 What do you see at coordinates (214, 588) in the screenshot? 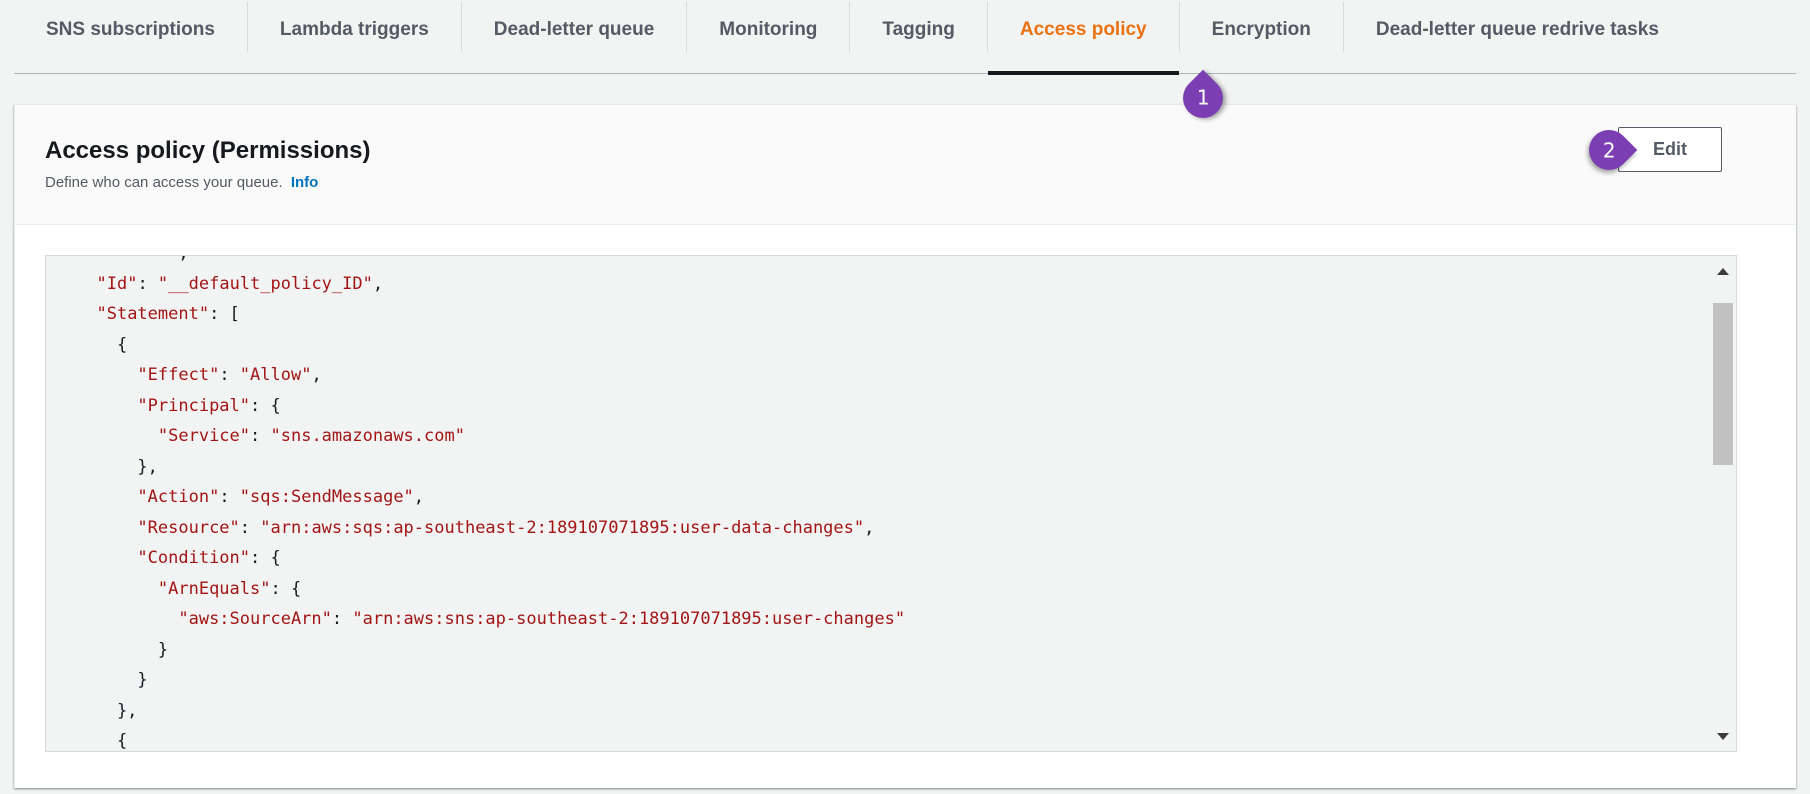
I see `json-key: "ArnEquals"` at bounding box center [214, 588].